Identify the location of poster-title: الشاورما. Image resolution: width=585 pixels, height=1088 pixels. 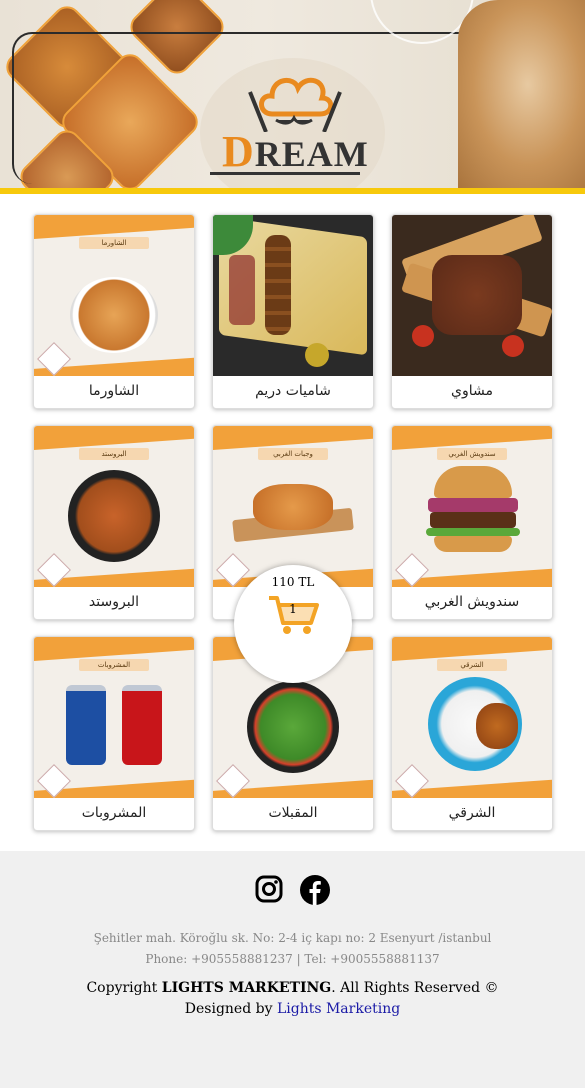
(114, 243).